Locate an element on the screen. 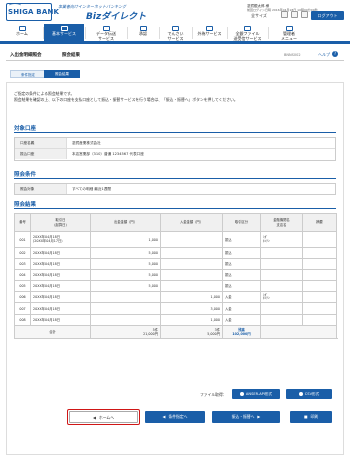 The image size is (350, 457). nav-item-7: 管理者 メニュー is located at coordinates (289, 32).